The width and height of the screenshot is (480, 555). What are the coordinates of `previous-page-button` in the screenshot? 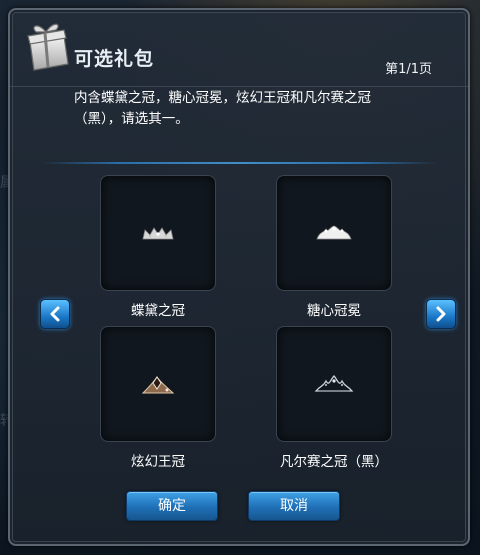 It's located at (55, 314).